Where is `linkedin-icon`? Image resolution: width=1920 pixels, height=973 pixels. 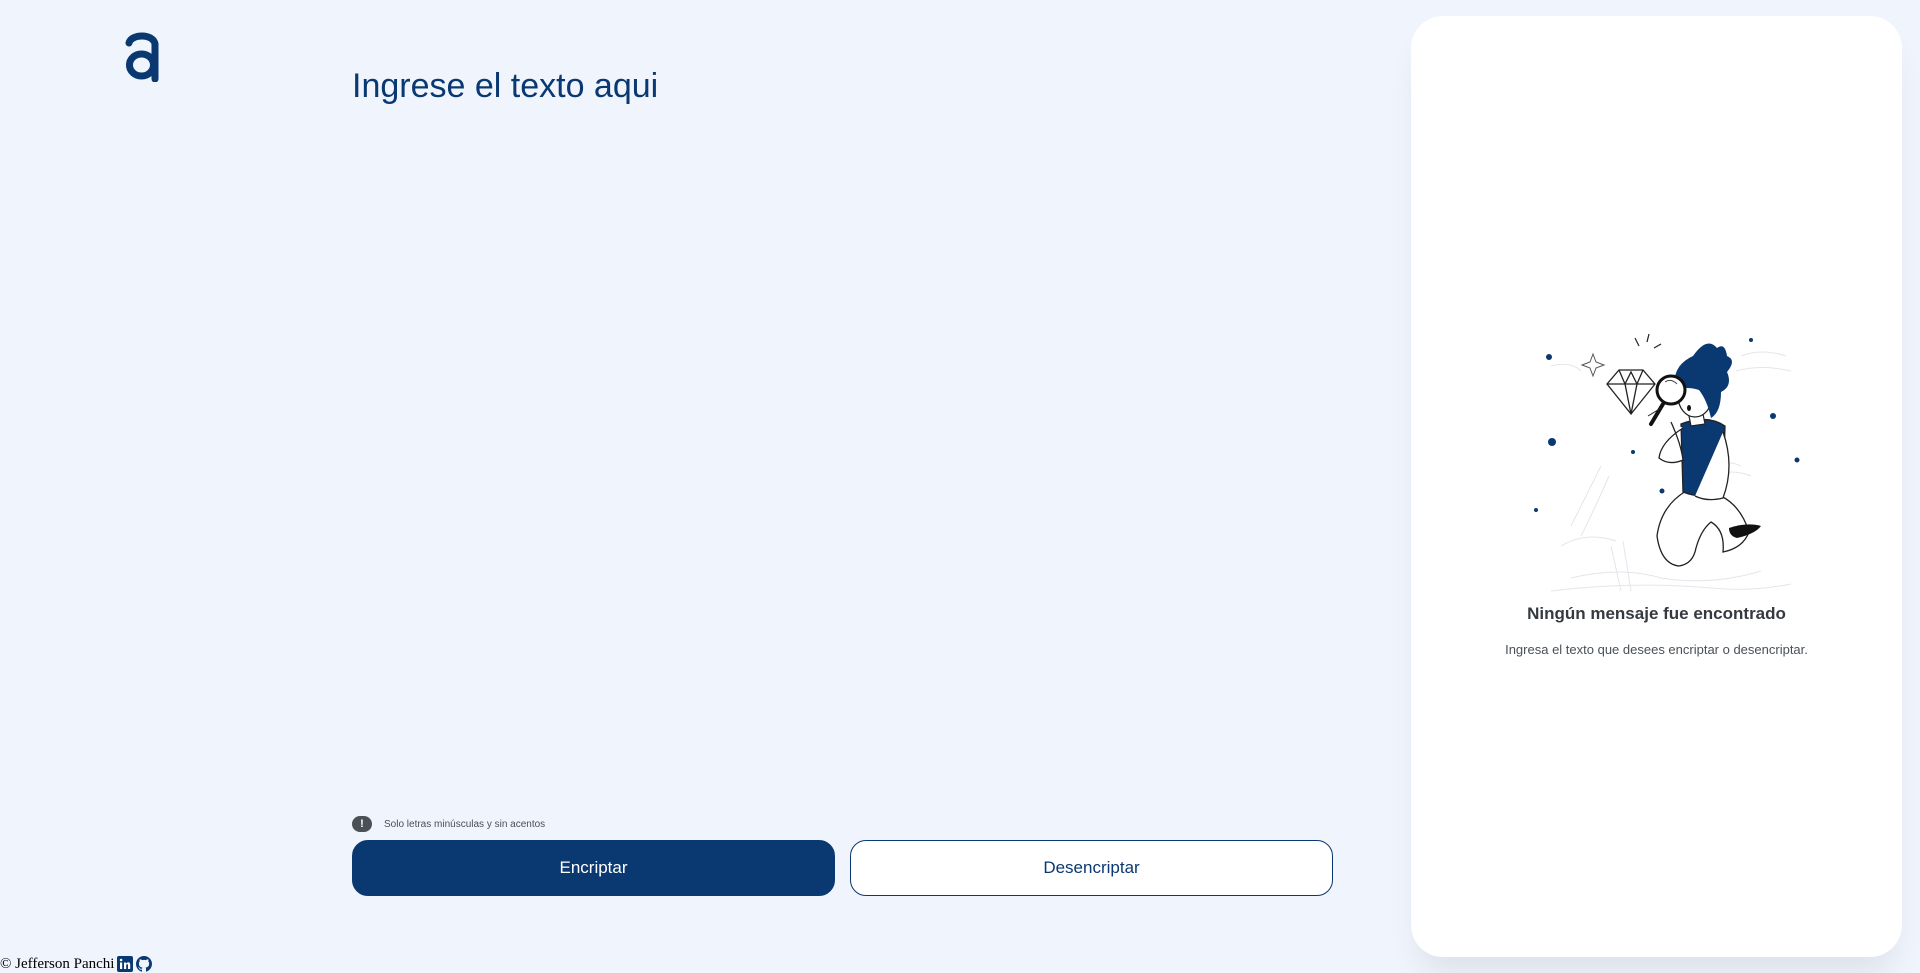 linkedin-icon is located at coordinates (125, 964).